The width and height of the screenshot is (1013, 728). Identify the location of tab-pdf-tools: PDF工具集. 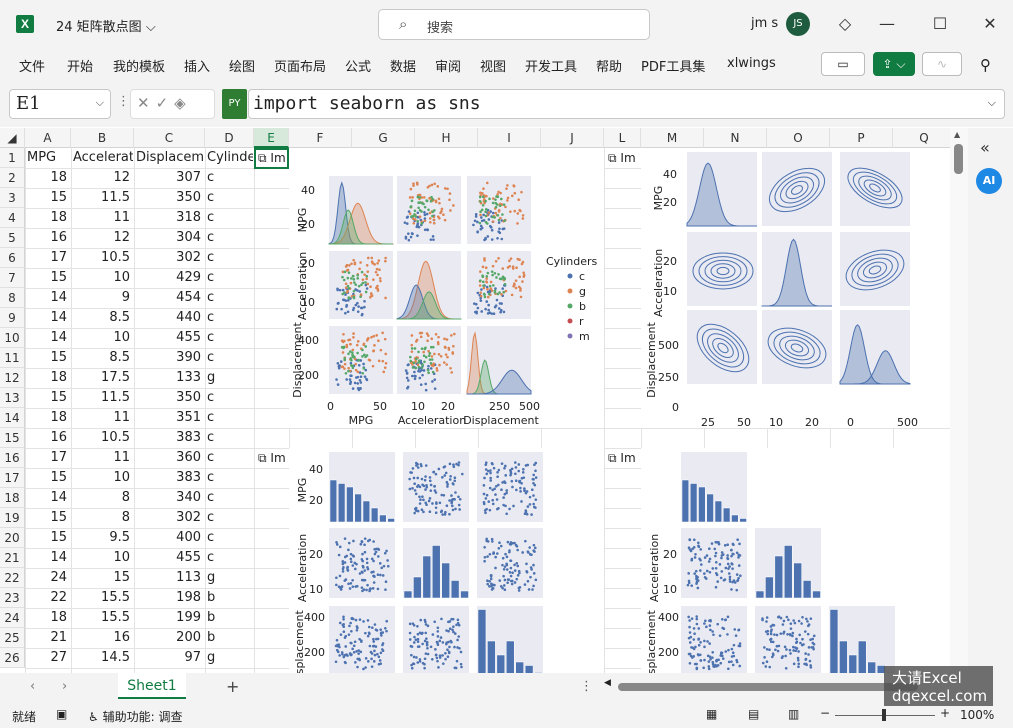
(673, 65).